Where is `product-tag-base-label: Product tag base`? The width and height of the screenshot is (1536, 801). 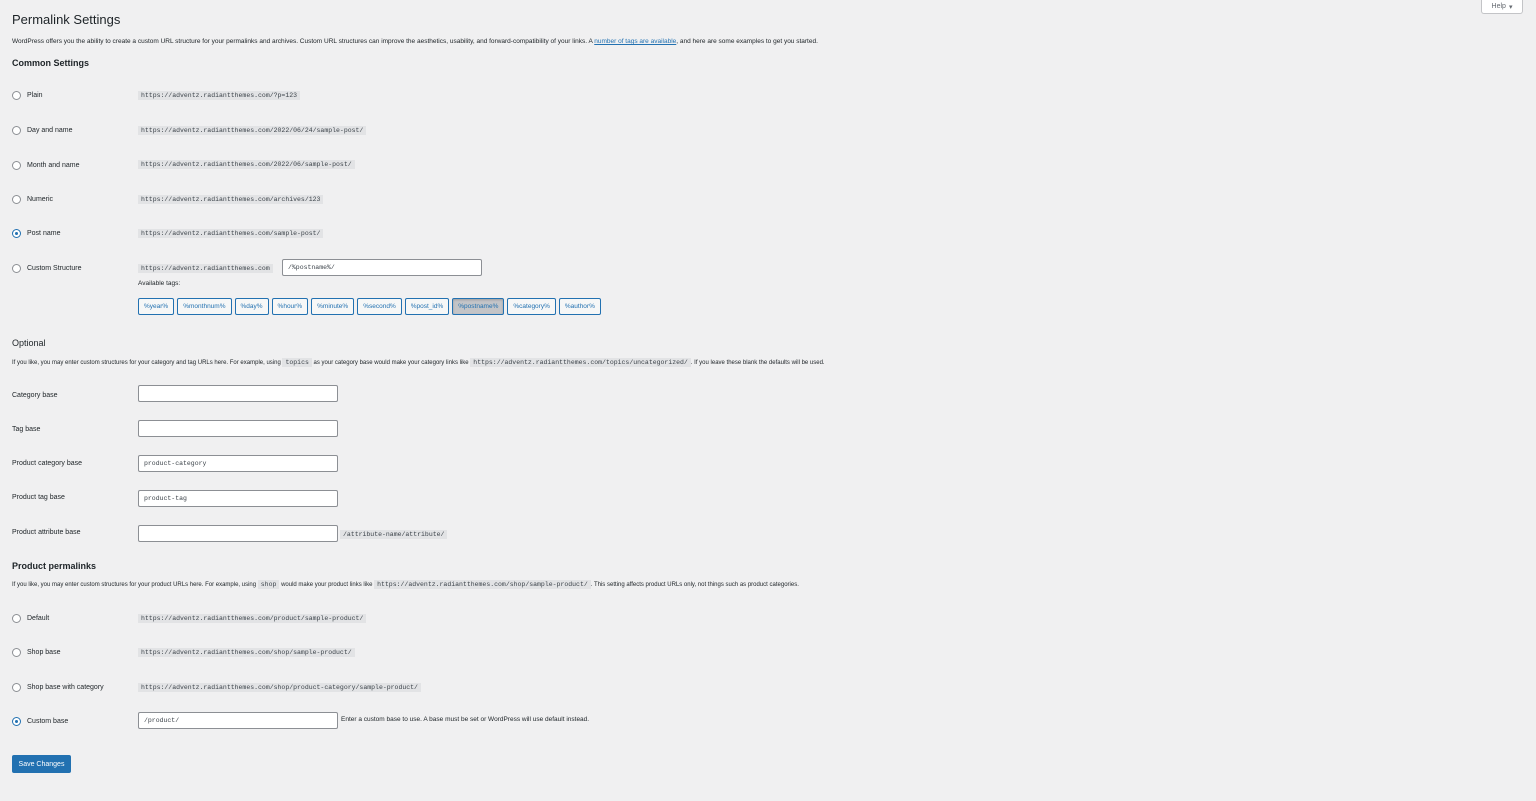
product-tag-base-label: Product tag base is located at coordinates (38, 497).